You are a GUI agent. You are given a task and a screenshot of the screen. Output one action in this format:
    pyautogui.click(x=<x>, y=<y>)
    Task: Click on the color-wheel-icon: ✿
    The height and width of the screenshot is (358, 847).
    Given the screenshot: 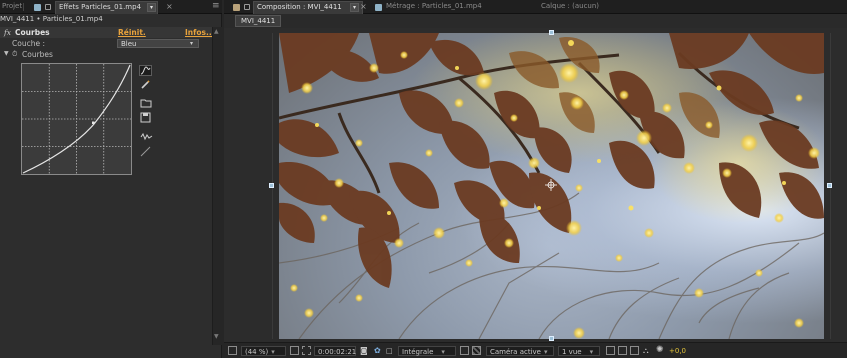 What is the action you would take?
    pyautogui.click(x=377, y=351)
    